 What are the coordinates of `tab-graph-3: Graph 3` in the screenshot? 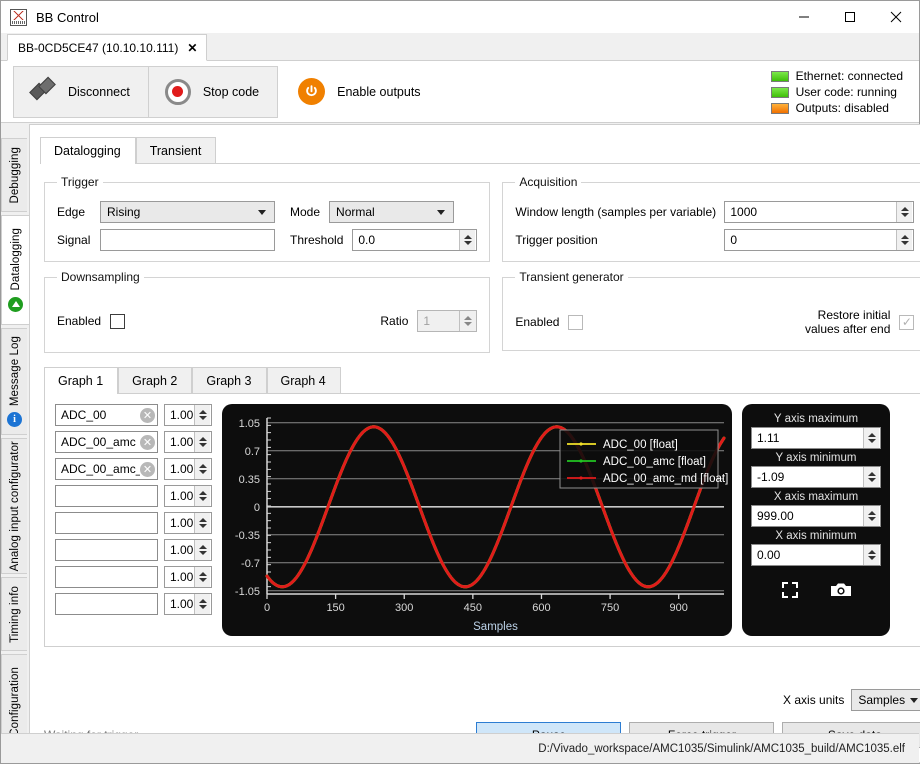 It's located at (229, 380).